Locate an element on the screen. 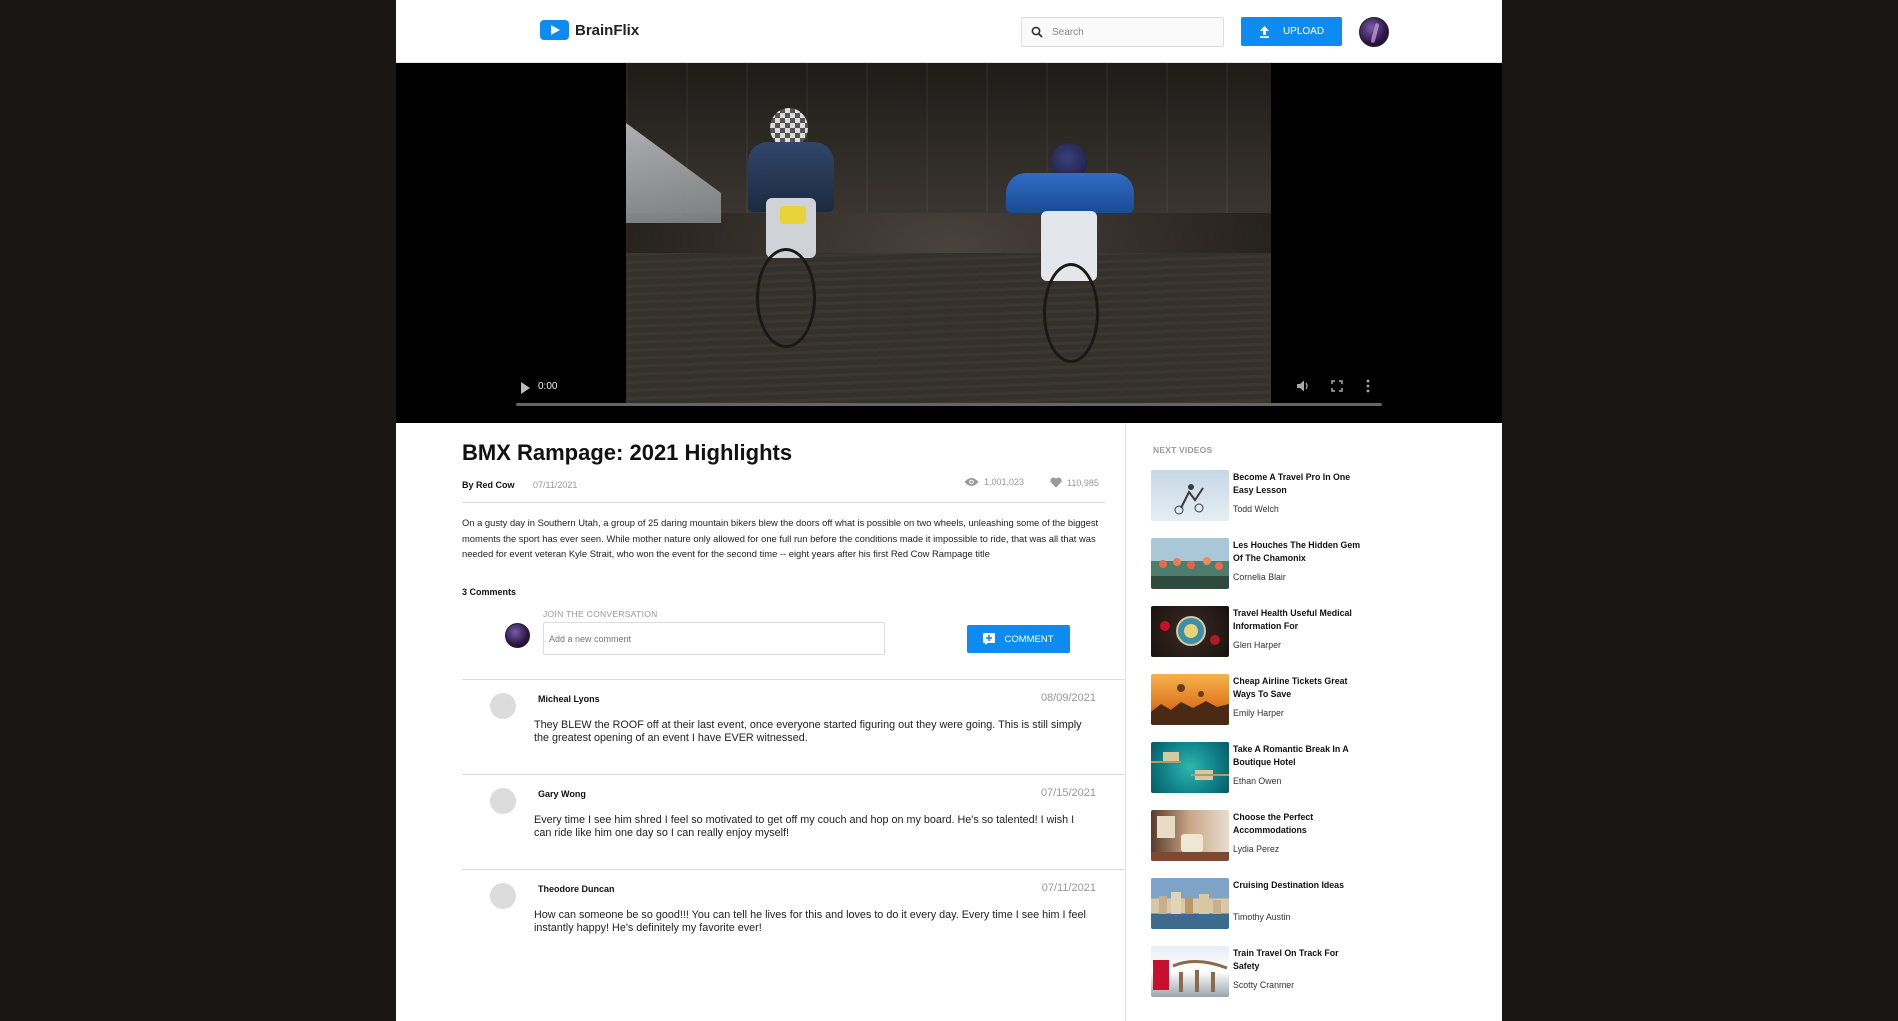 The image size is (1898, 1021). comment-button: COMMENT is located at coordinates (1018, 639).